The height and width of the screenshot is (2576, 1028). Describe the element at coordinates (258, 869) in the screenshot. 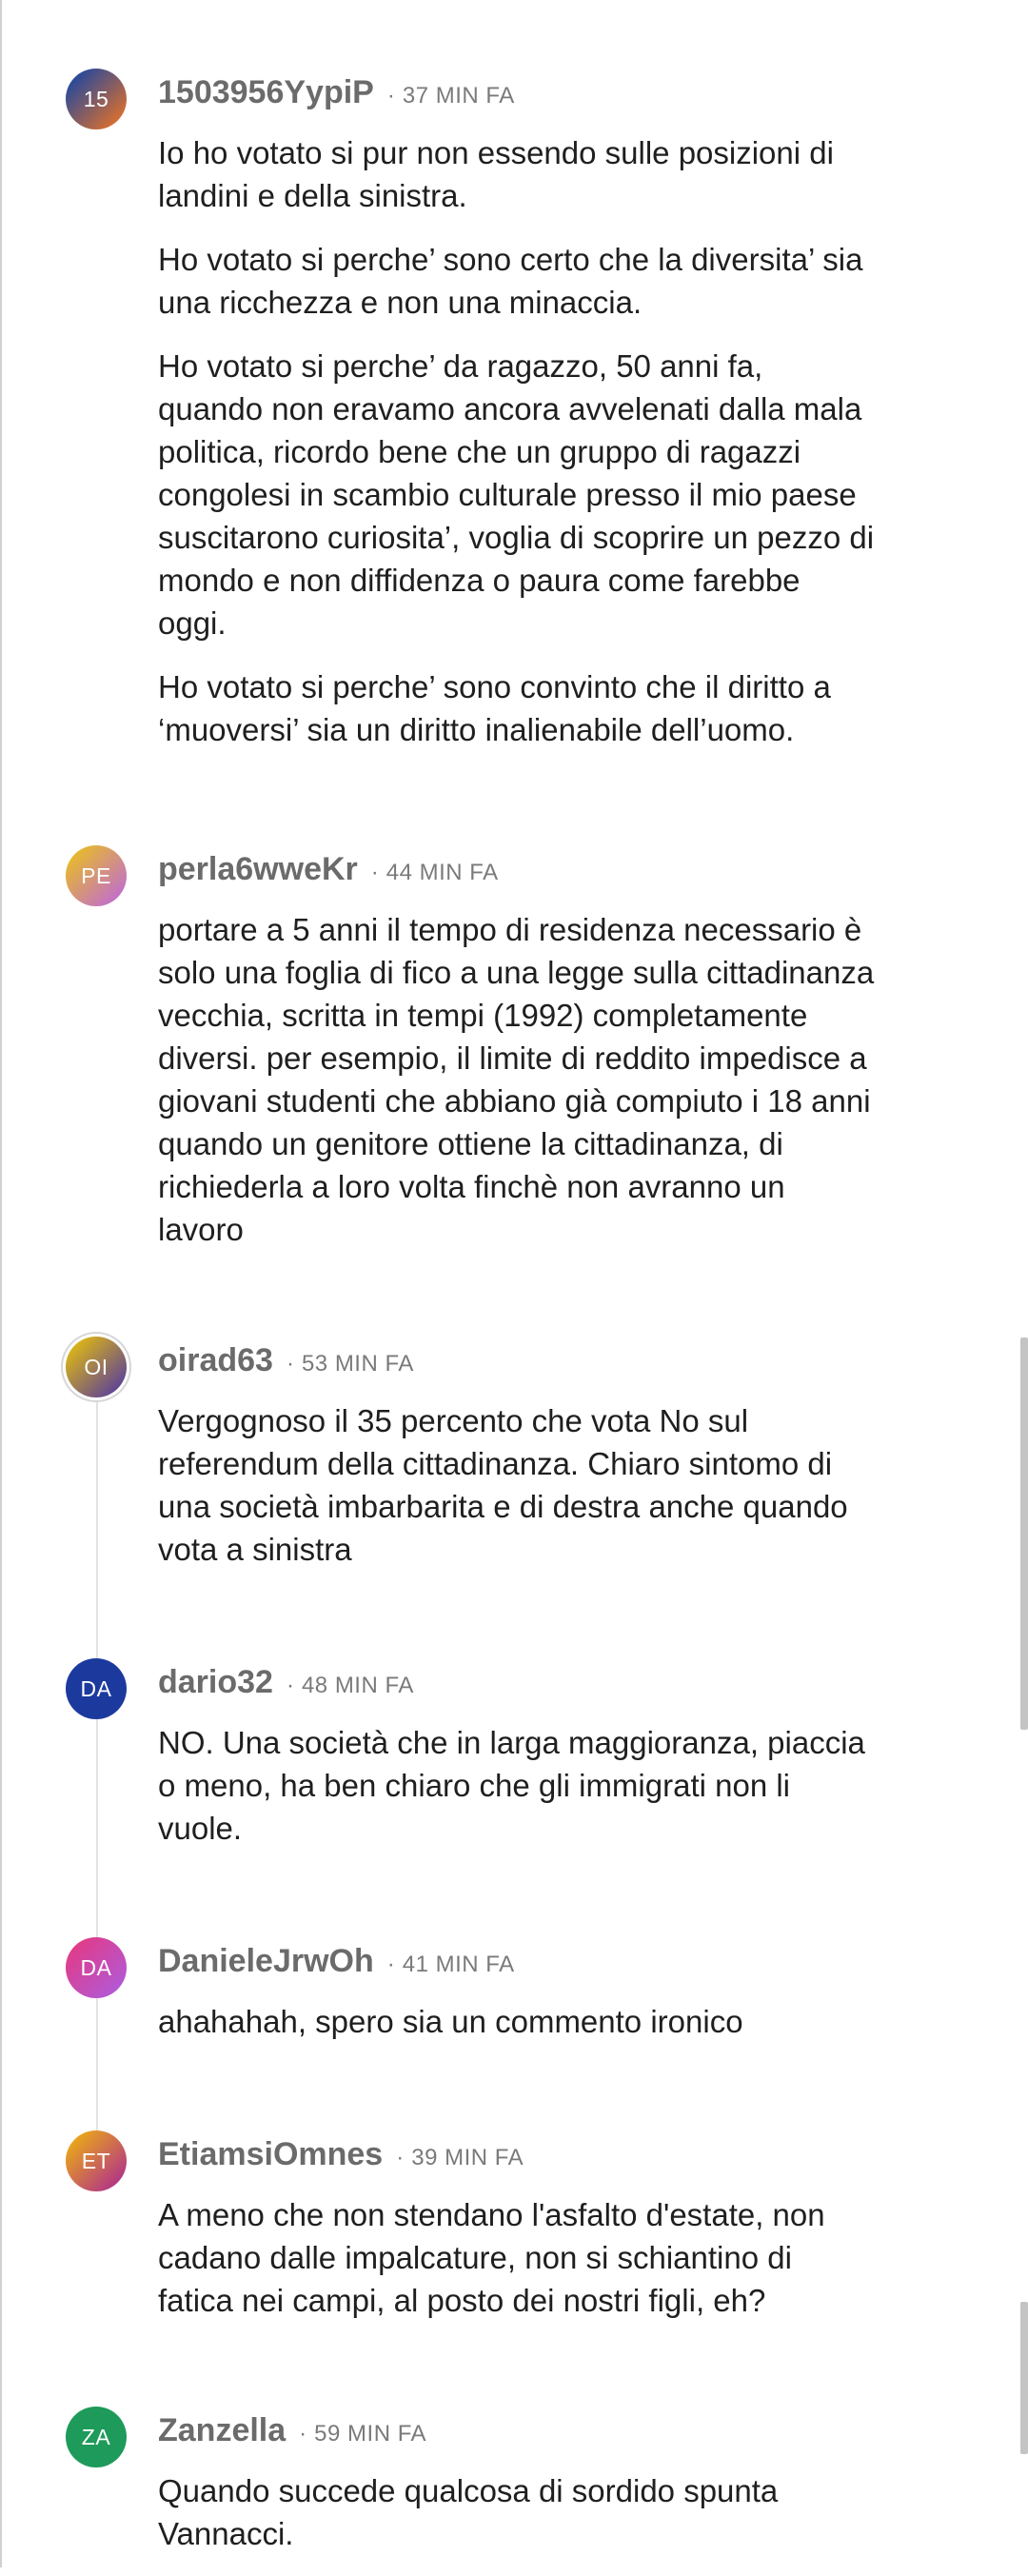

I see `username: perla6wweKr` at that location.